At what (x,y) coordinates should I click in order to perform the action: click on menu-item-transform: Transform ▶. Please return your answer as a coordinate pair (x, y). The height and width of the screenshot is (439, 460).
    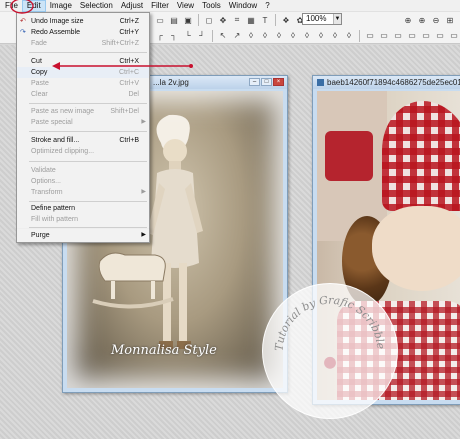
    Looking at the image, I should click on (83, 192).